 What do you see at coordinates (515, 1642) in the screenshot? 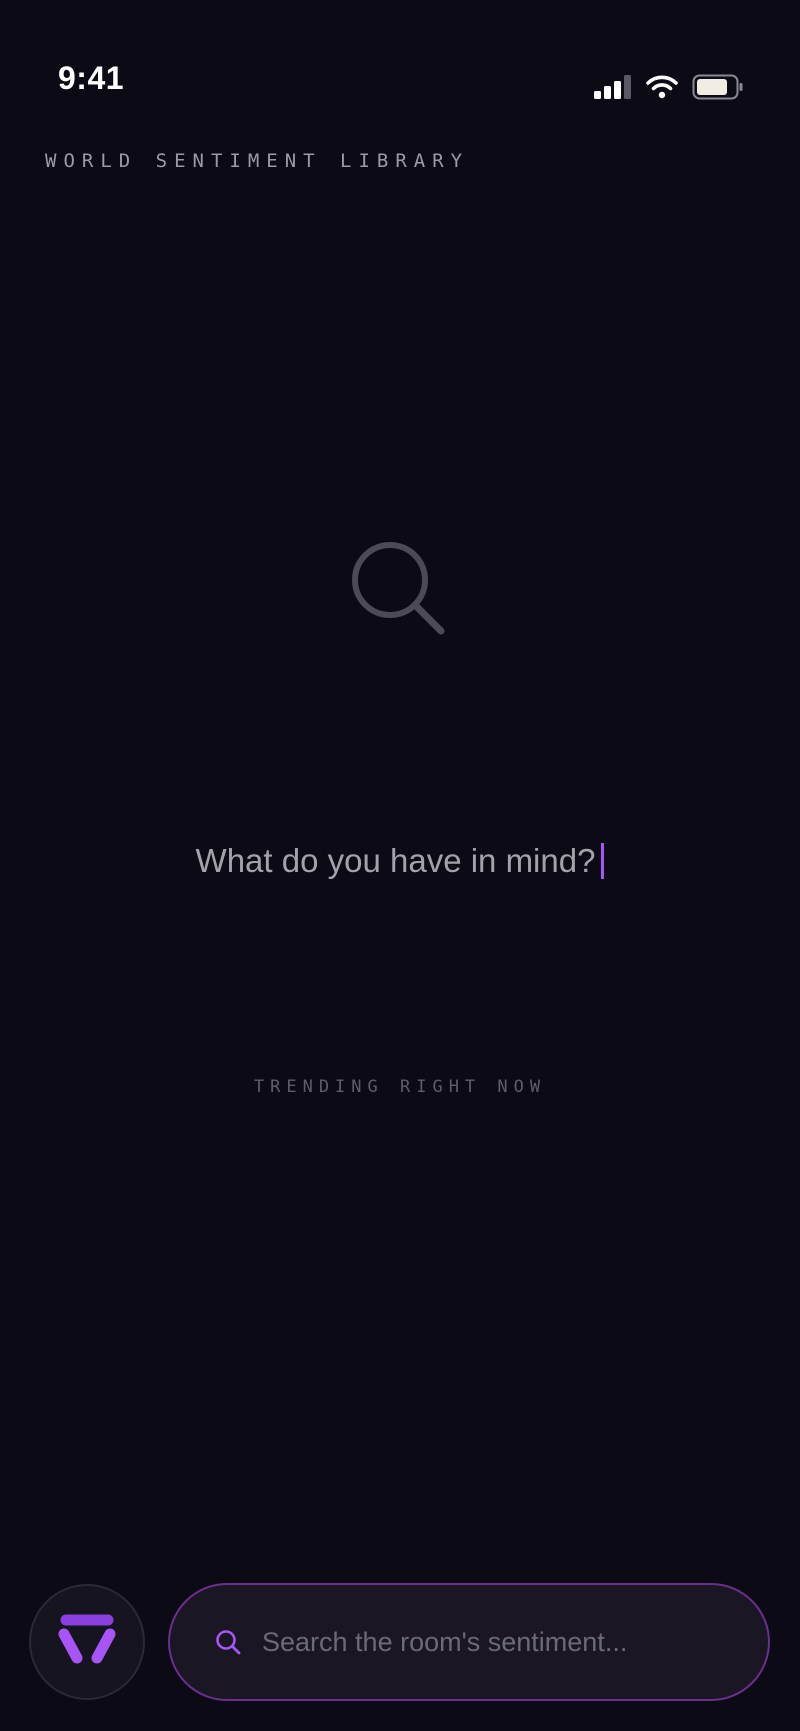
I see `search-input` at bounding box center [515, 1642].